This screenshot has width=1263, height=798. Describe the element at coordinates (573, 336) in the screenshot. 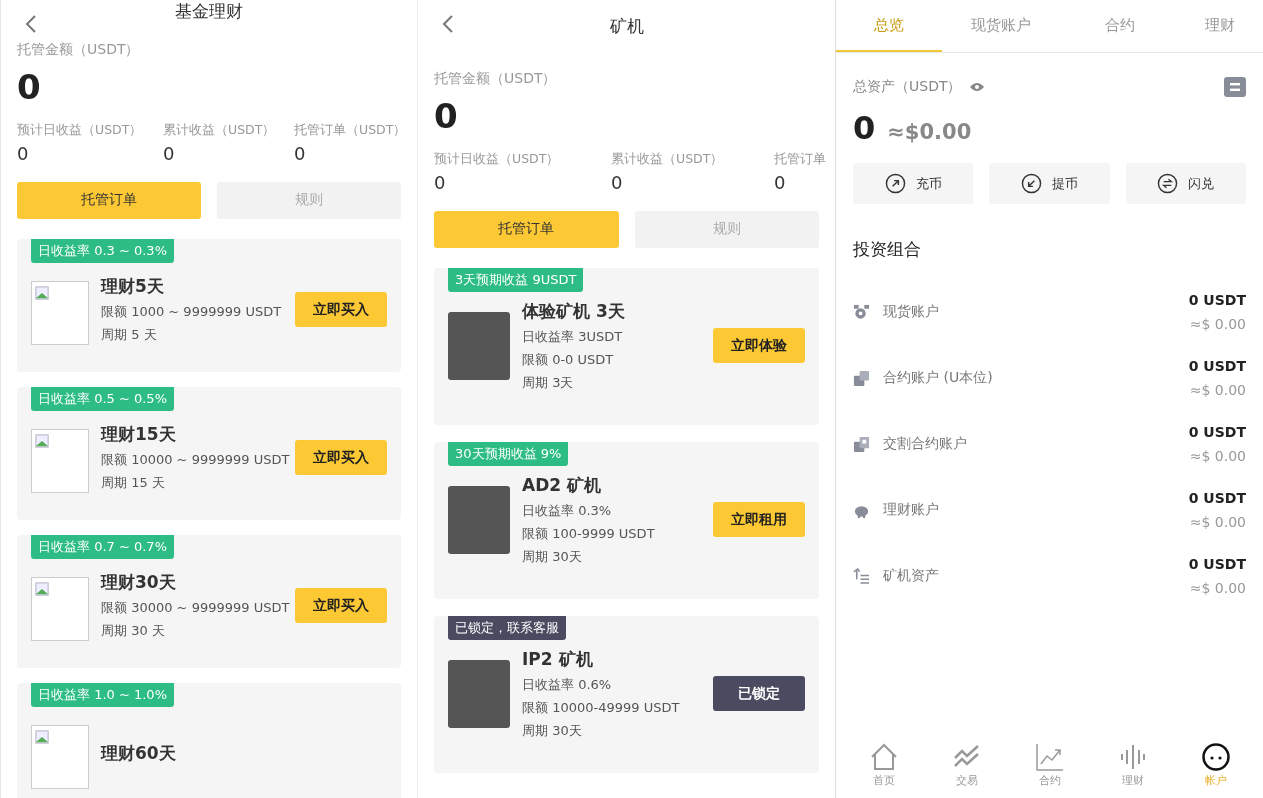

I see `rate-text: 日收益率 3USDT` at that location.